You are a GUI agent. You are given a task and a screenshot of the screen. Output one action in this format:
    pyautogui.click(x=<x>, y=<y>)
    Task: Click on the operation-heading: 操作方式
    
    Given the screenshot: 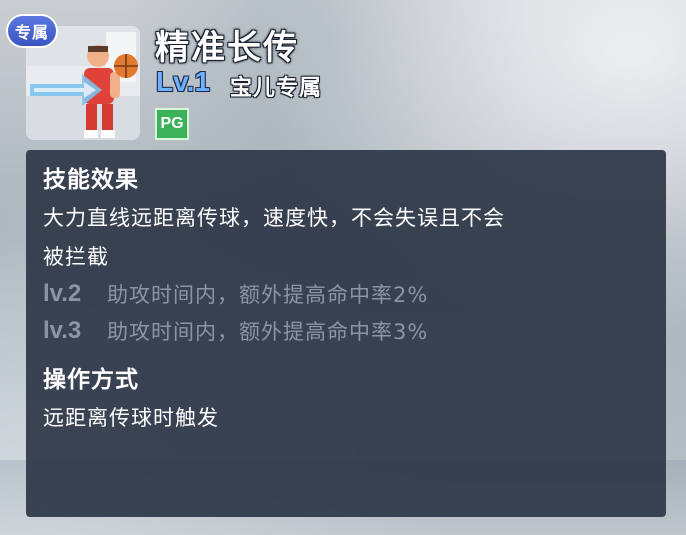 What is the action you would take?
    pyautogui.click(x=91, y=380)
    